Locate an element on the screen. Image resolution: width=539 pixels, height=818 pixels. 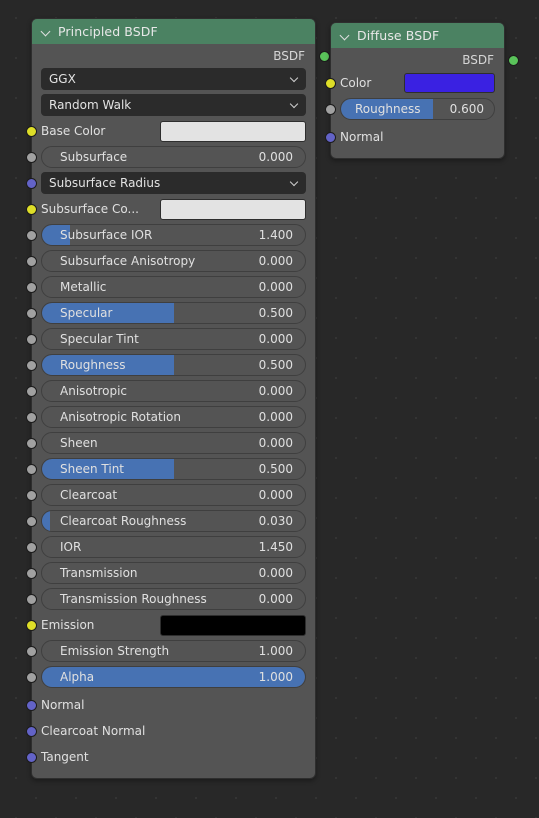
slider-subsurface: Subsurface 0.000 is located at coordinates (173, 157).